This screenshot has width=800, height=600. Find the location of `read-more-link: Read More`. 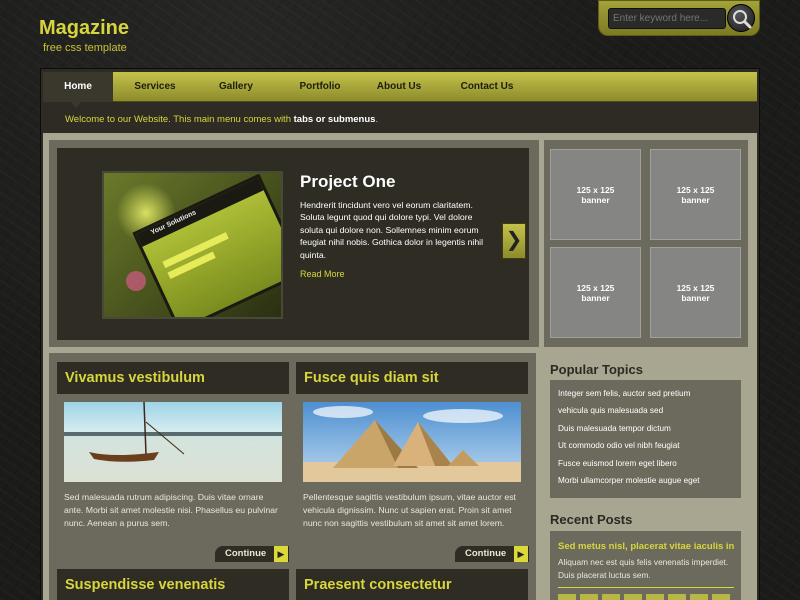

read-more-link: Read More is located at coordinates (322, 274).